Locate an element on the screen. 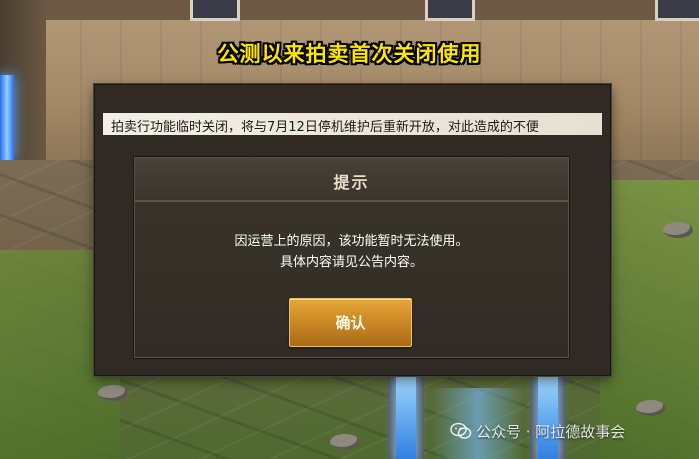  watermark: 公众号 · 阿拉德故事会 is located at coordinates (537, 431).